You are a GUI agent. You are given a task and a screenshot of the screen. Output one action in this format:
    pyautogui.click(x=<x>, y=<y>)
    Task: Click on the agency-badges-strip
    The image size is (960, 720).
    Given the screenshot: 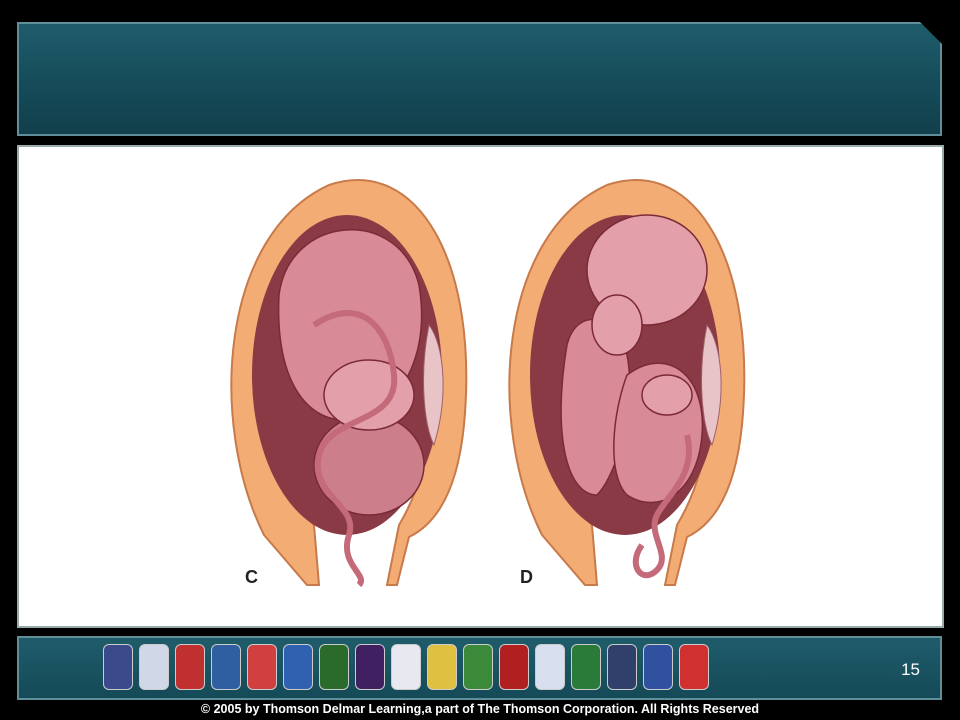 What is the action you would take?
    pyautogui.click(x=406, y=667)
    